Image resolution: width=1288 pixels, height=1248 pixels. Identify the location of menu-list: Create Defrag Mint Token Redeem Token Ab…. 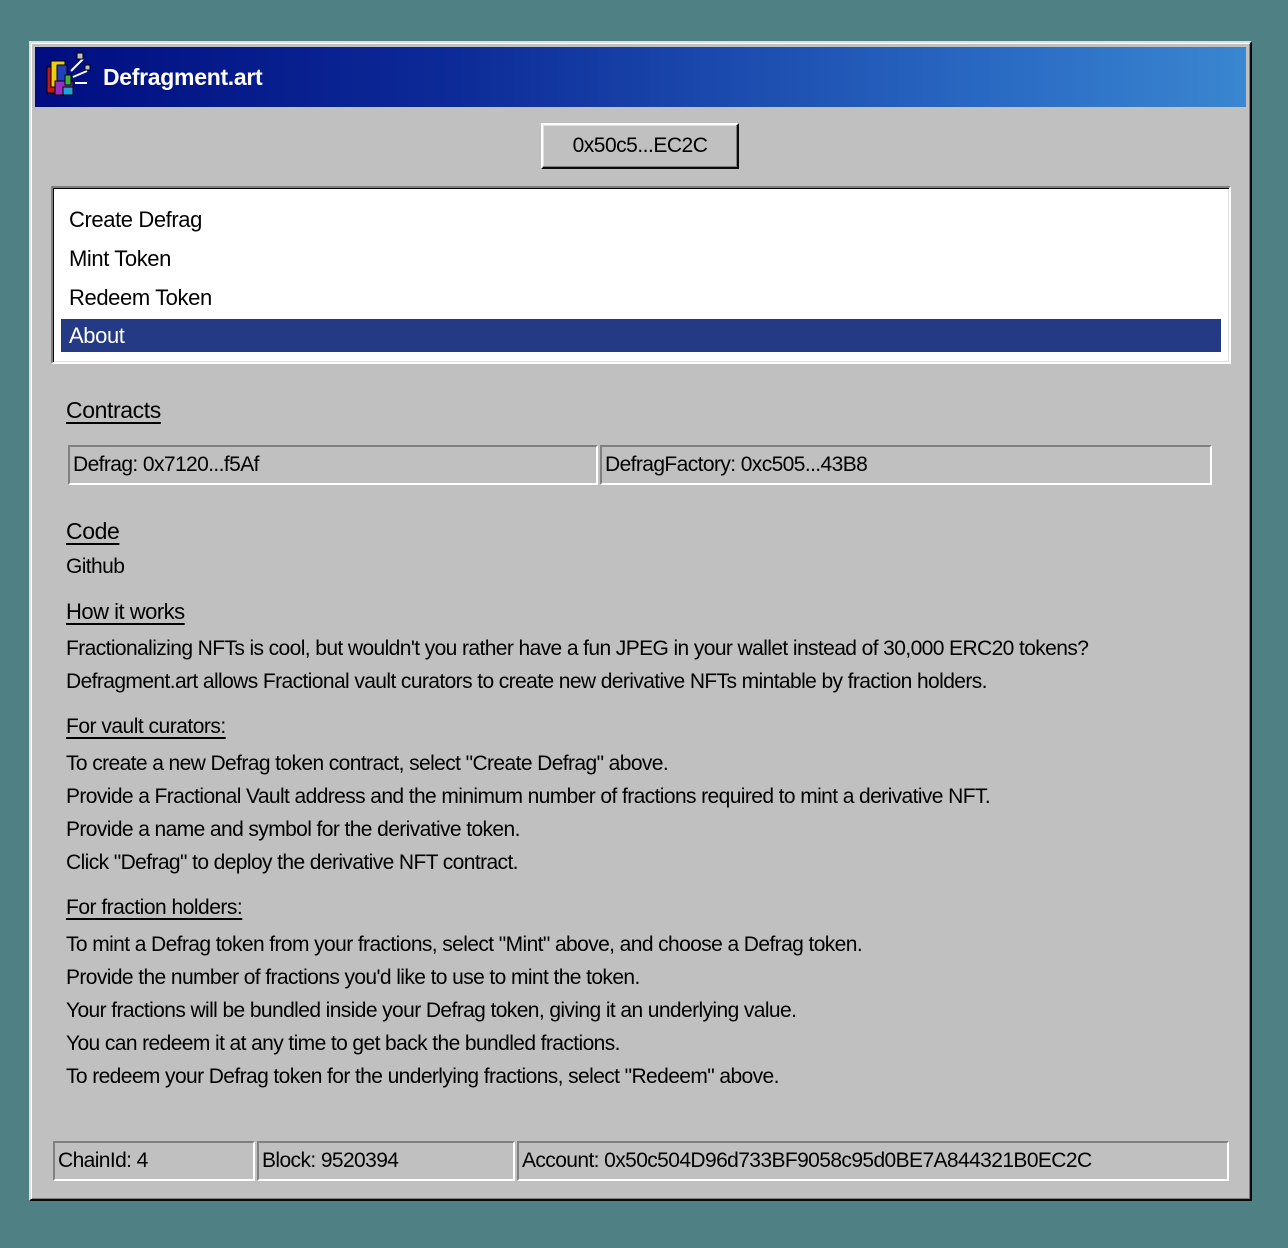
(641, 275).